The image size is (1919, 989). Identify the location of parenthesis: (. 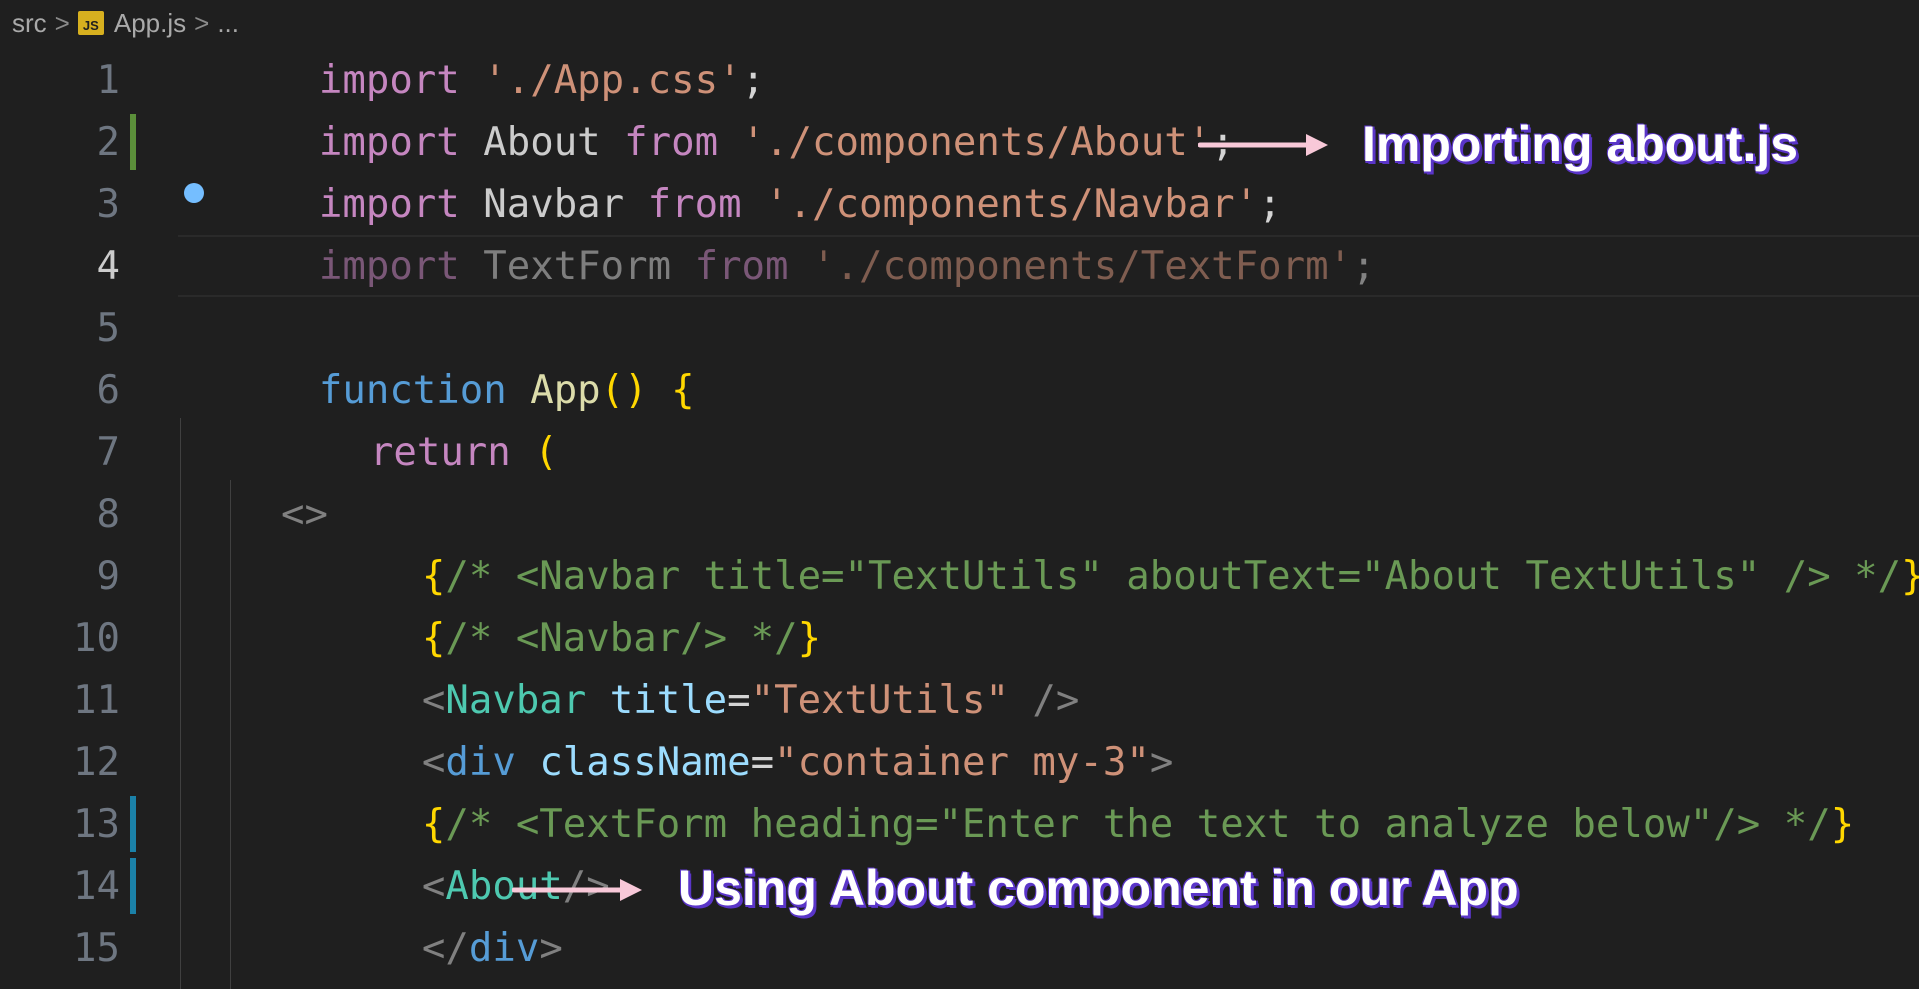
(546, 452).